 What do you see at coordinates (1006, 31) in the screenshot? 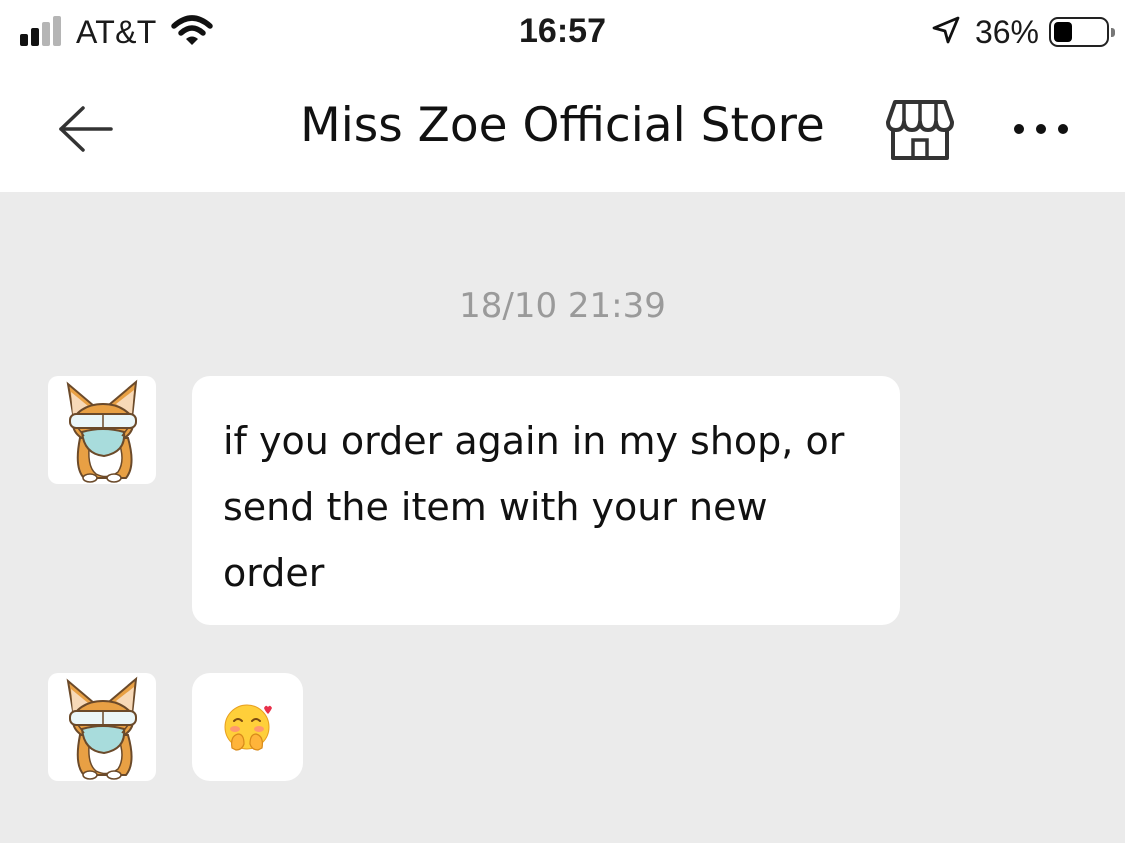
I see `battery-percentage: 36%` at bounding box center [1006, 31].